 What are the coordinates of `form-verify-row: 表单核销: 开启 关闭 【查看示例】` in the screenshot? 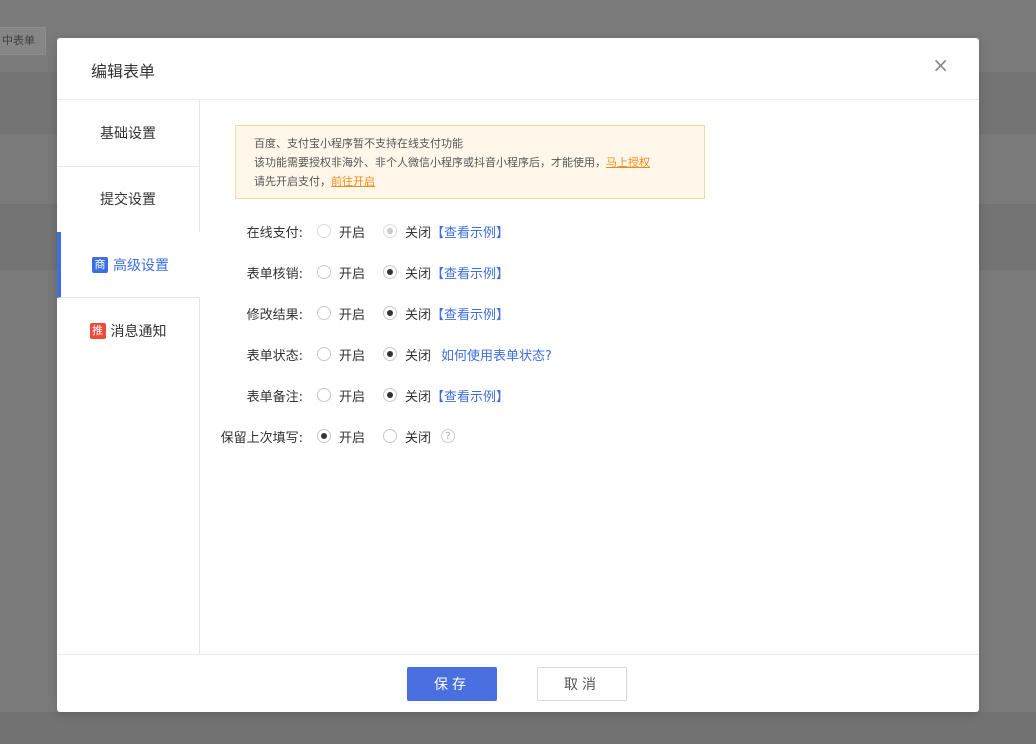 It's located at (355, 272).